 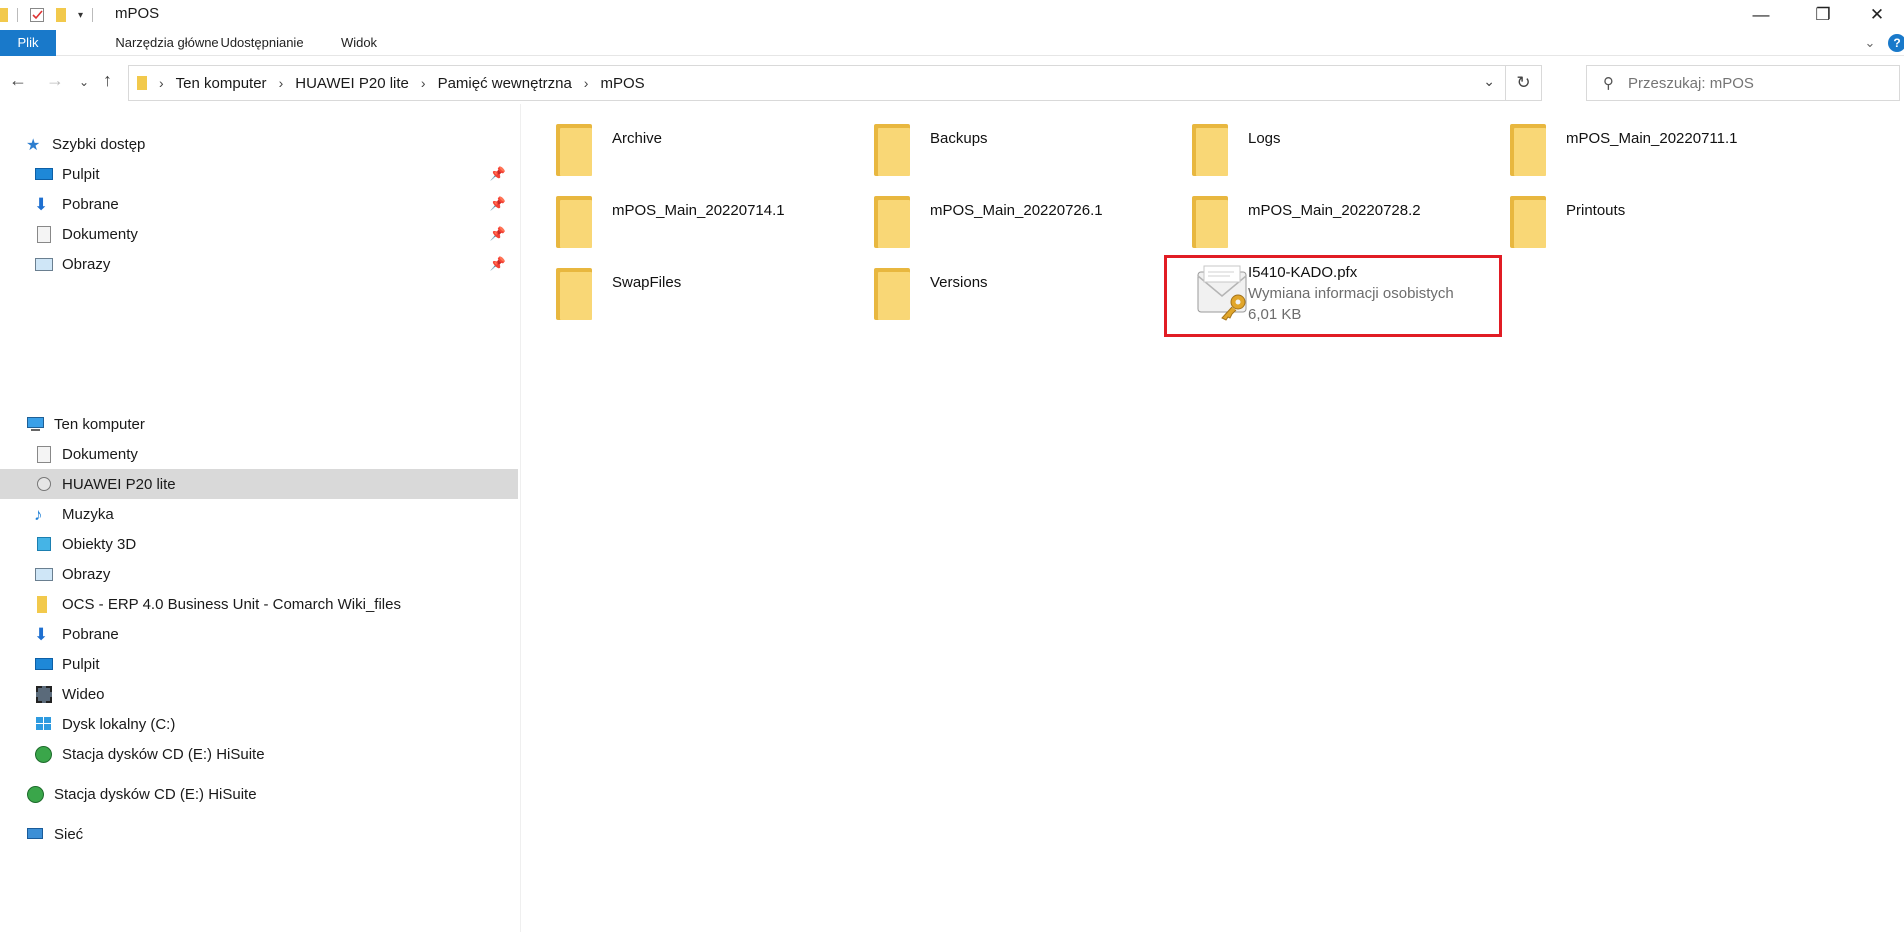 What do you see at coordinates (1017, 226) in the screenshot?
I see `folder-item: mPOS_Main_20220726.1` at bounding box center [1017, 226].